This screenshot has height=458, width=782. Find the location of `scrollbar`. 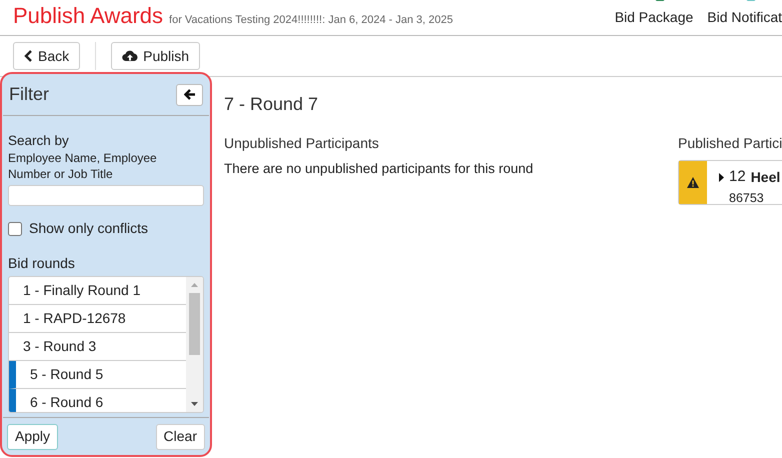

scrollbar is located at coordinates (194, 344).